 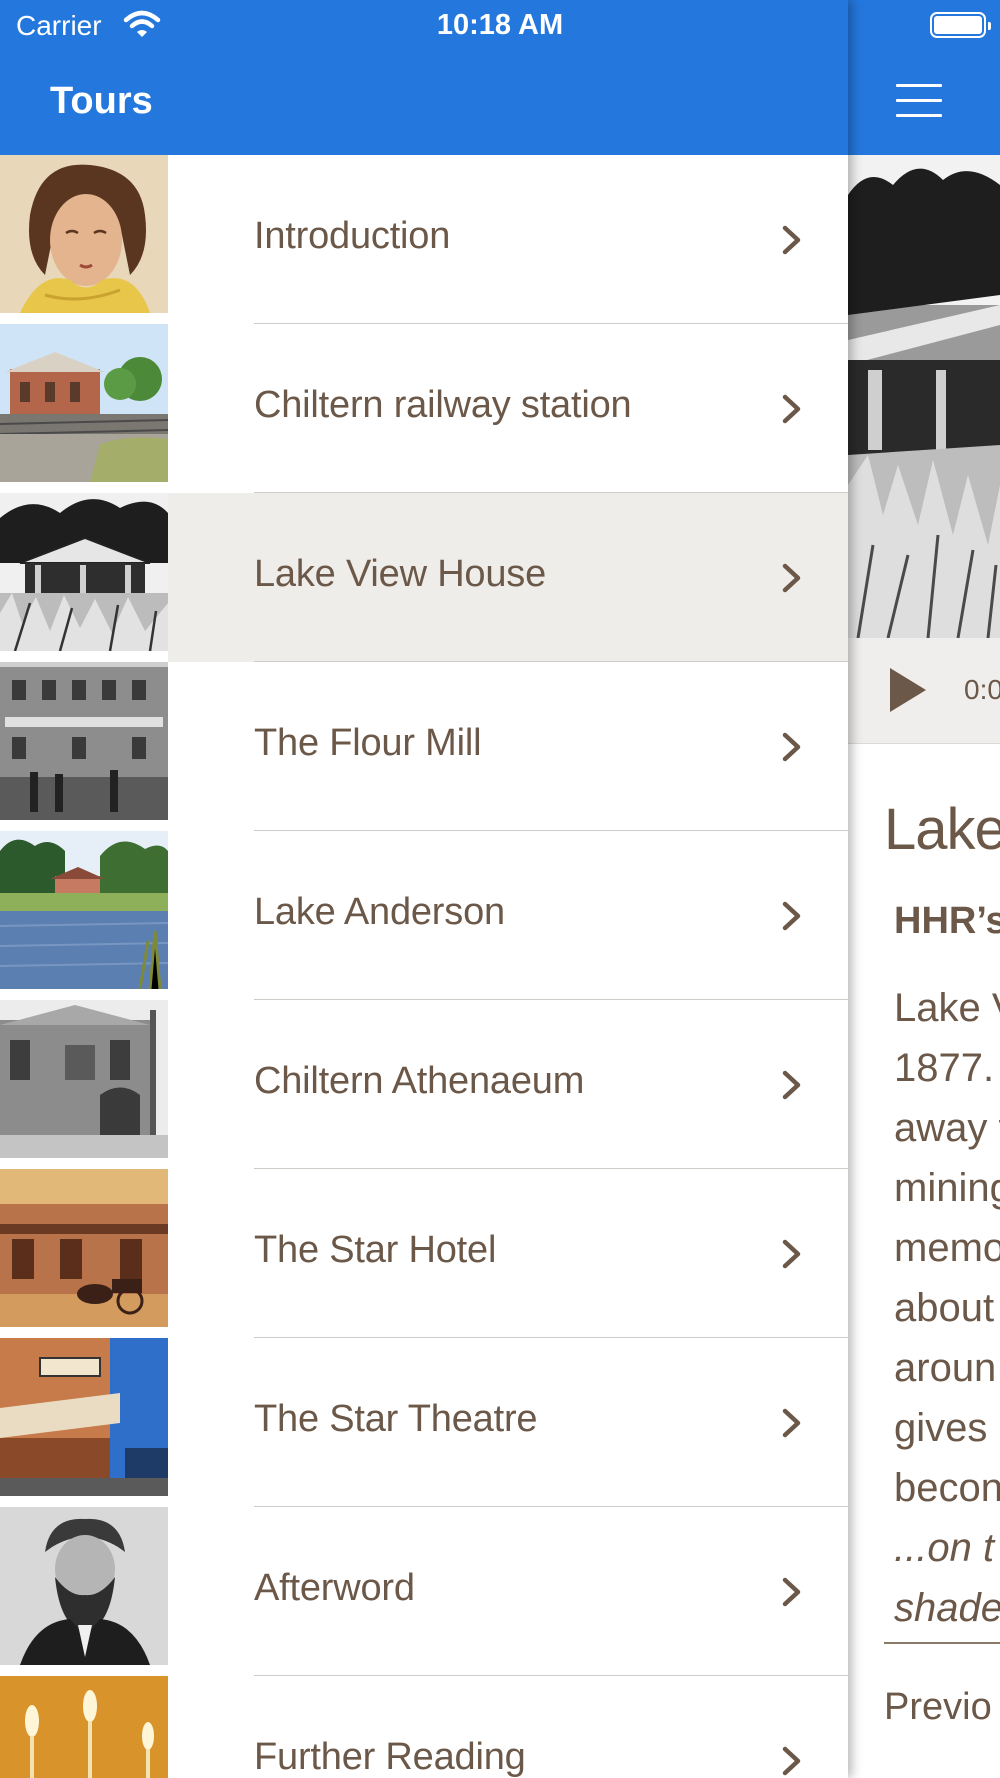 I want to click on audio-player: 0:0, so click(x=924, y=691).